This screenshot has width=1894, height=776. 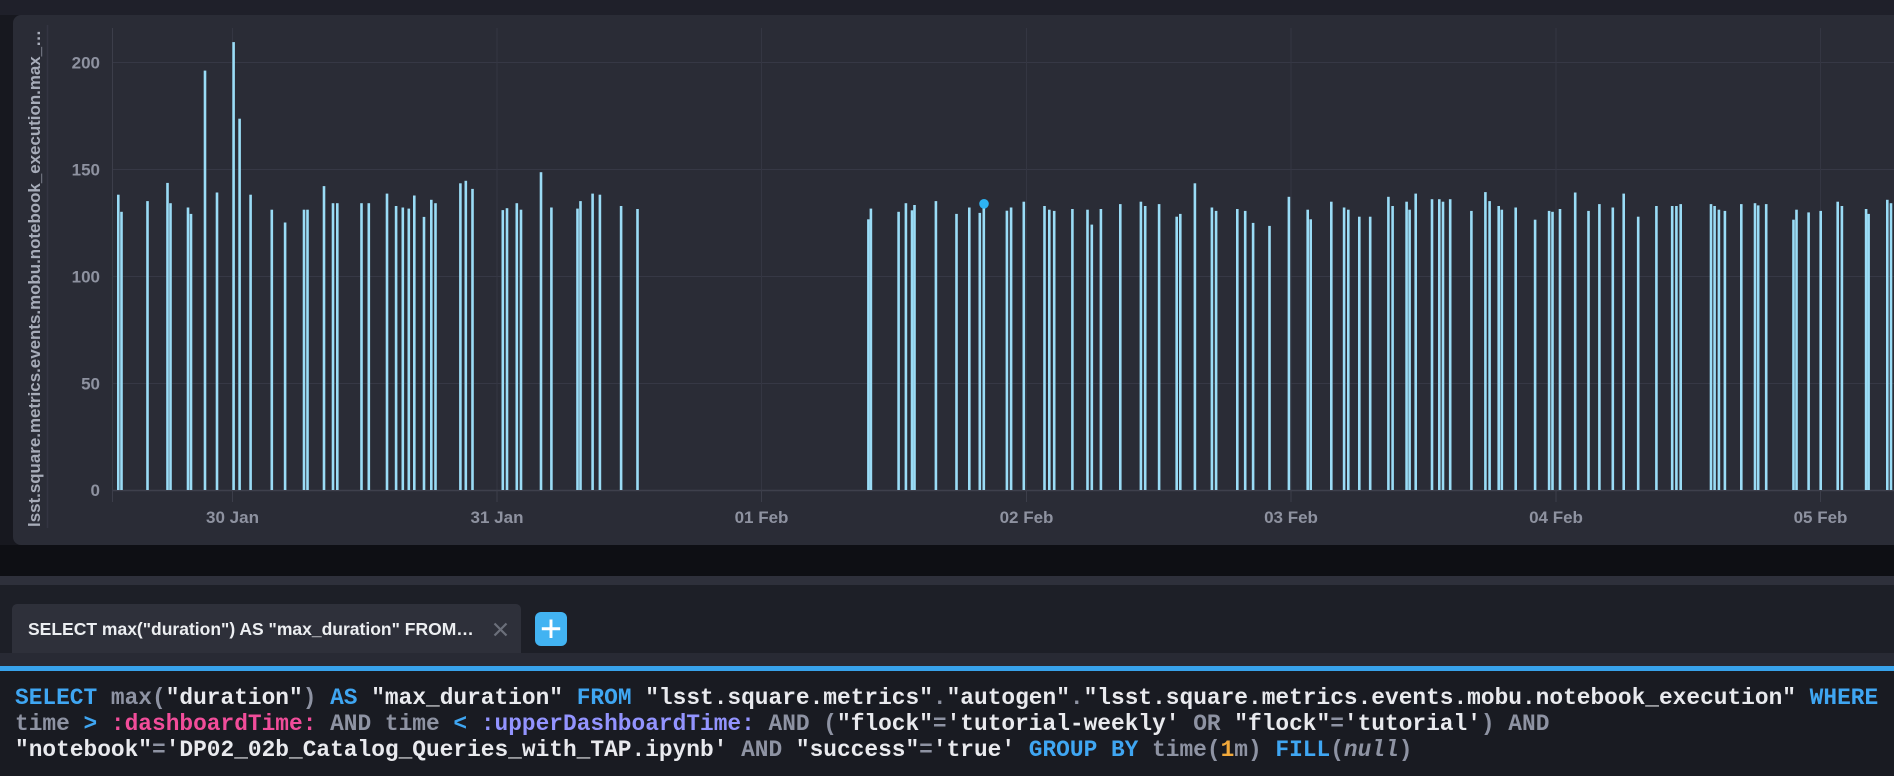 I want to click on svg-text: 50, so click(x=90, y=384).